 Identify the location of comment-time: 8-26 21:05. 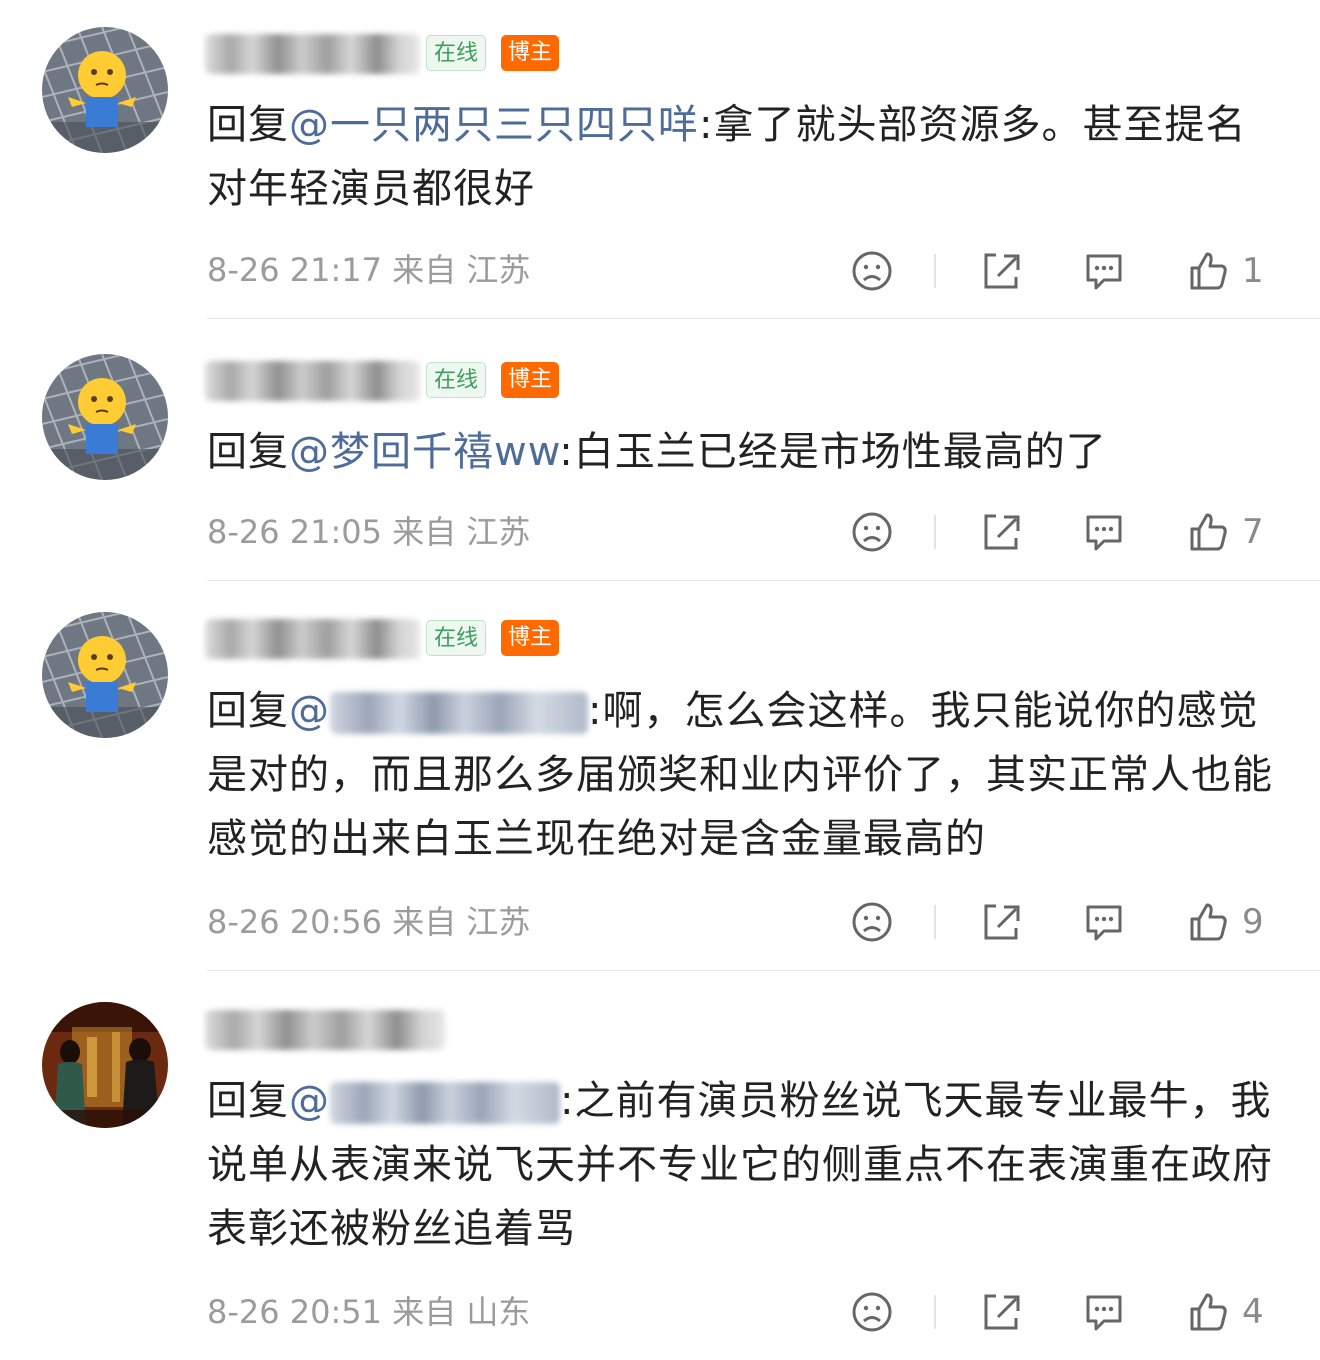
(295, 532).